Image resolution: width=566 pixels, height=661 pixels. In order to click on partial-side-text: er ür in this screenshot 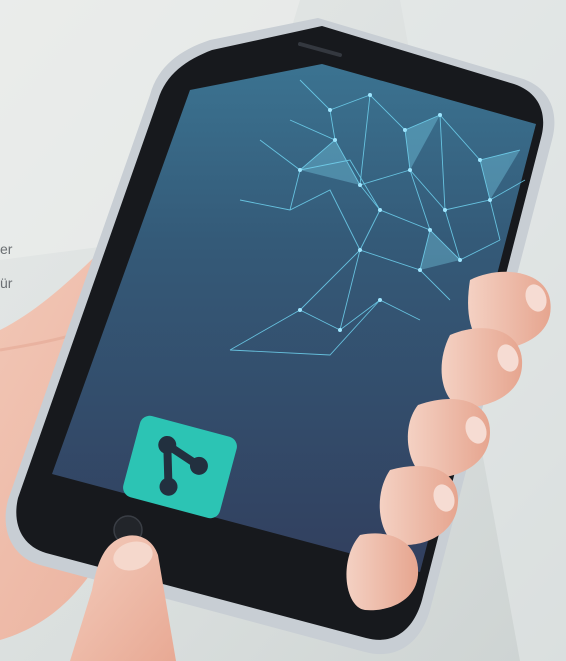, I will do `click(6, 266)`.